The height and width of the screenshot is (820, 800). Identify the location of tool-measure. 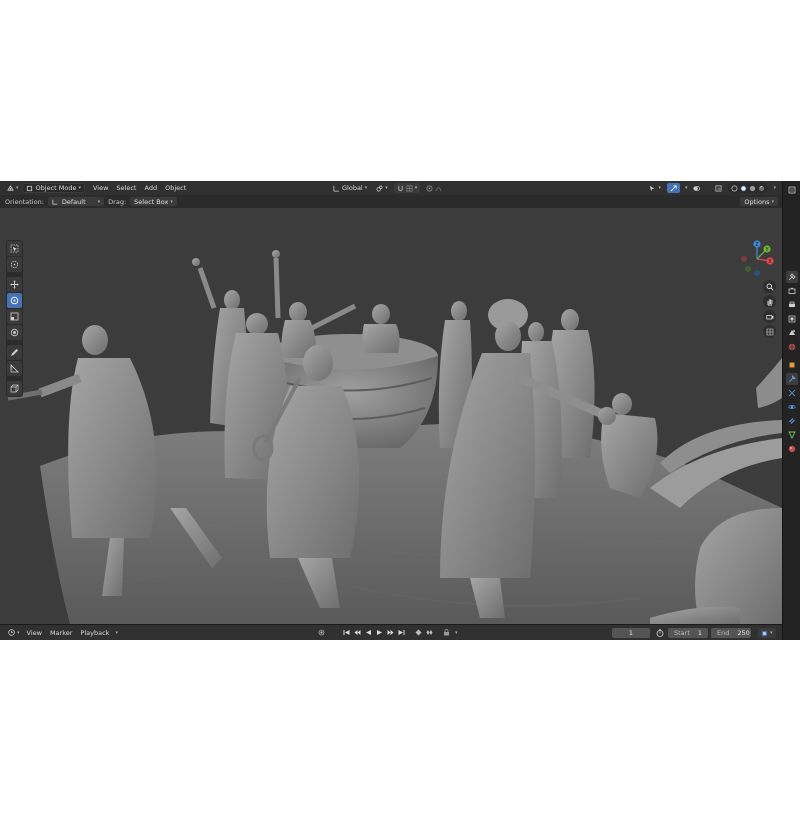
(14, 368).